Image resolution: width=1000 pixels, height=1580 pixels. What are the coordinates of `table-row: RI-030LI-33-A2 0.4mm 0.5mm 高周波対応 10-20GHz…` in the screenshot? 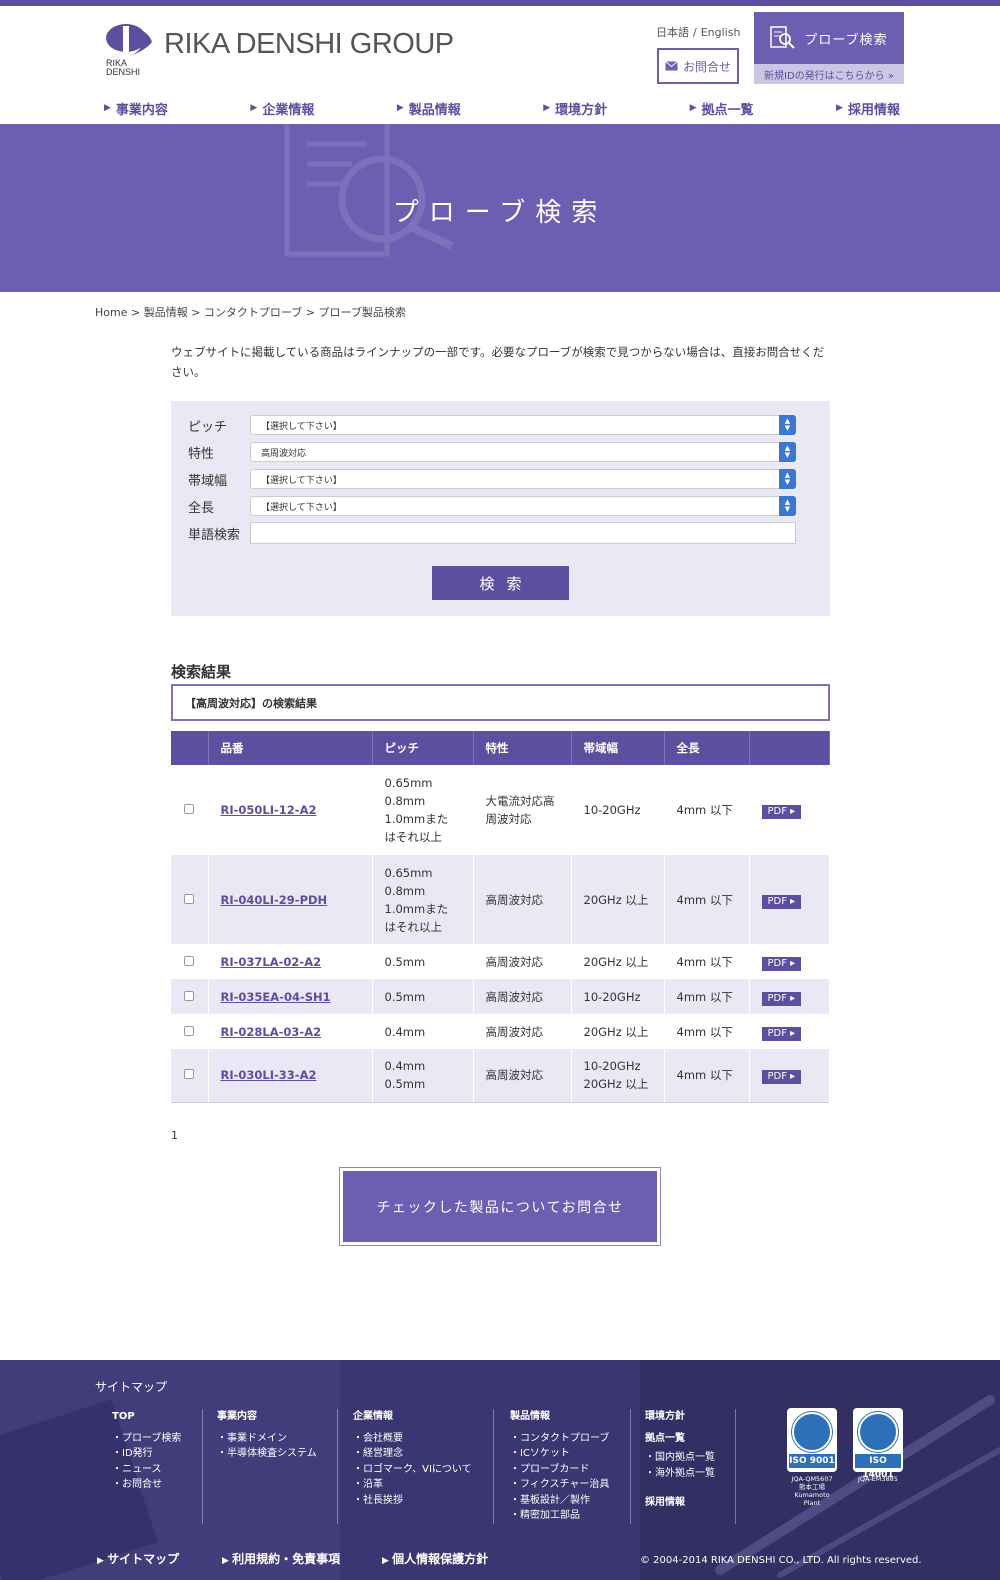 It's located at (500, 1075).